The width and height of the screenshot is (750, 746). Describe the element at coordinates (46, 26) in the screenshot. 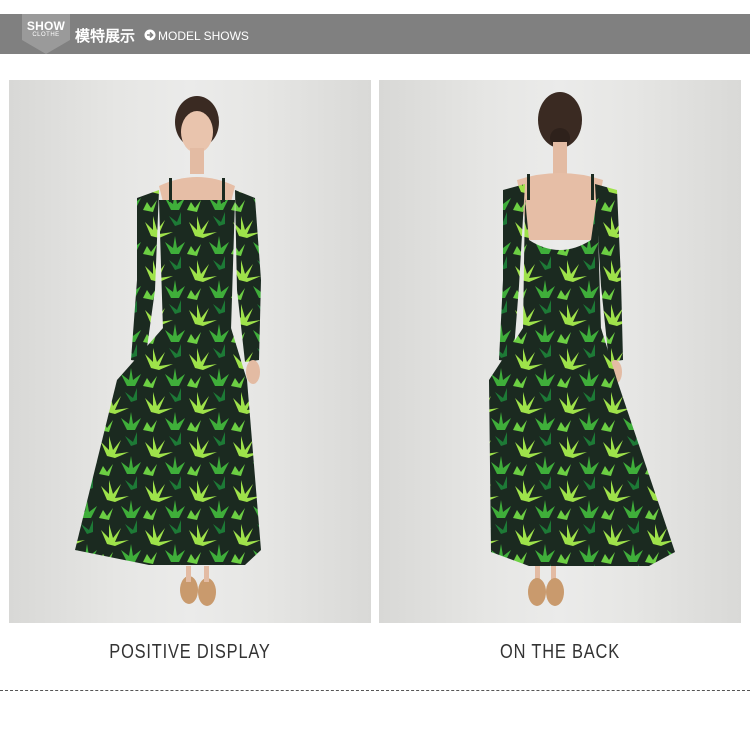

I see `badge-title: SHOW` at that location.